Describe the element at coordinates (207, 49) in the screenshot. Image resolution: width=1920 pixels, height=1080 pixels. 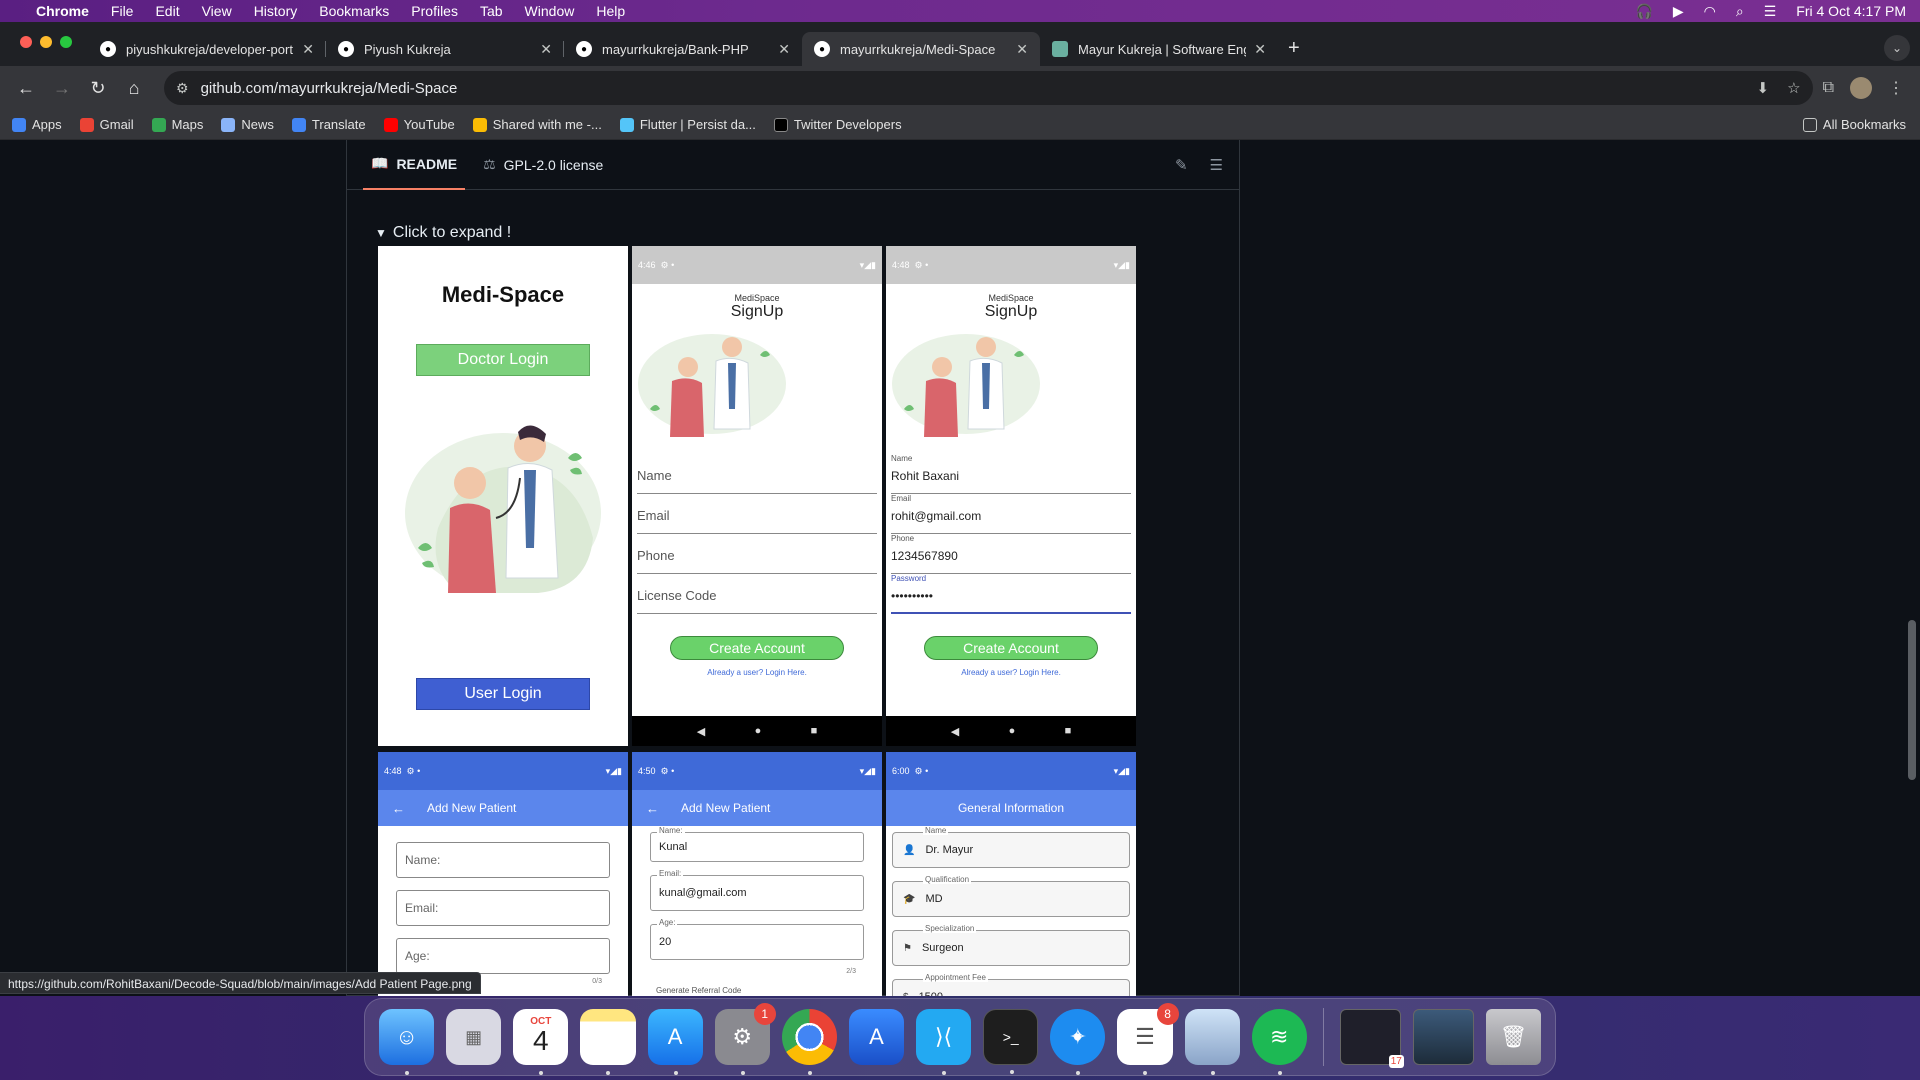
I see `tab-developer-portfolio: ● piyushkukreja/developer-port ✕` at that location.